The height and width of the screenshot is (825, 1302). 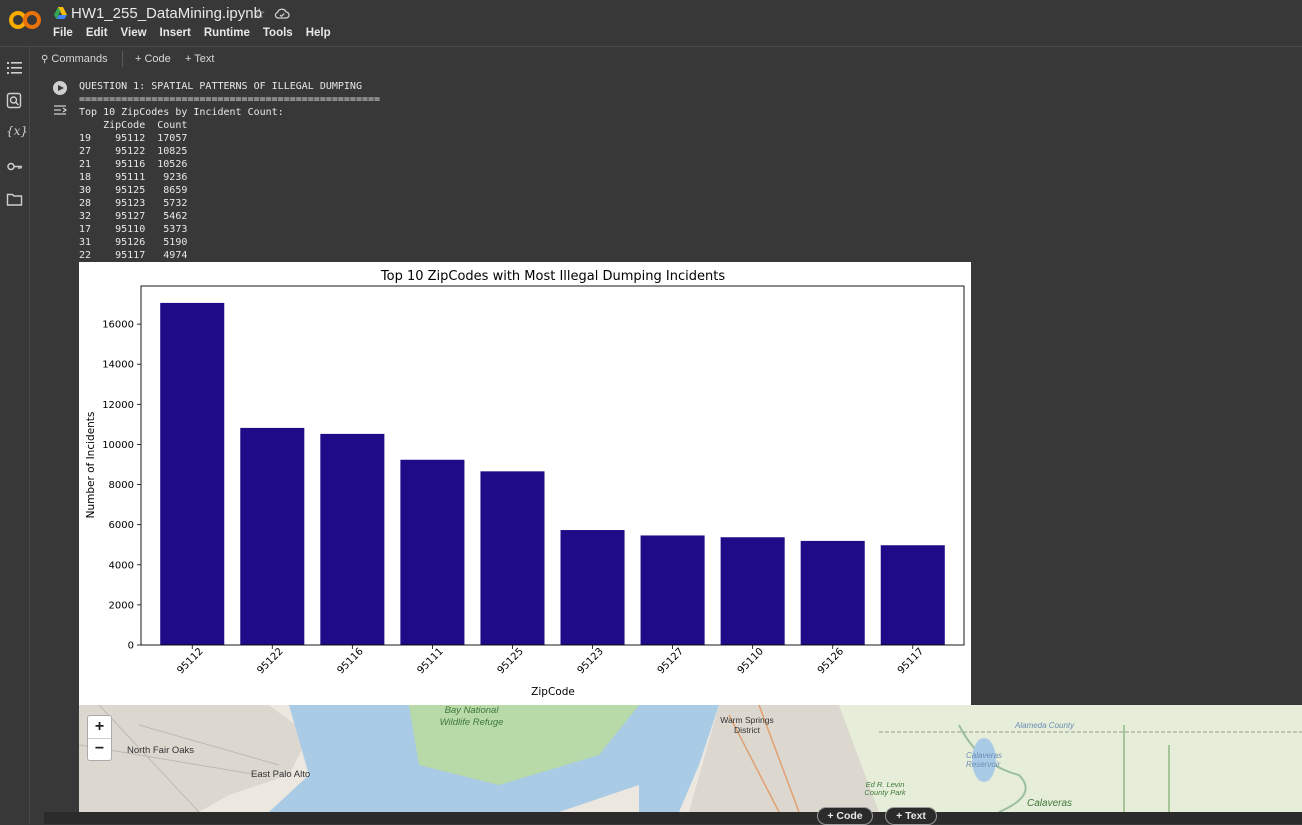 I want to click on output-line: 32 95127 5462, so click(x=133, y=216).